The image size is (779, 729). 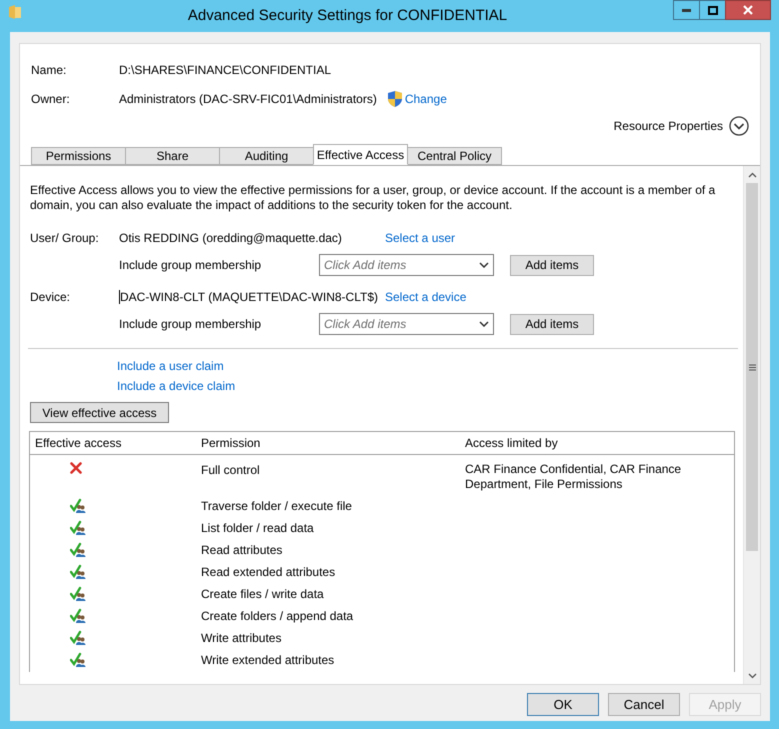 I want to click on permission-cell-text: Traverse folder / execute file, so click(x=277, y=506).